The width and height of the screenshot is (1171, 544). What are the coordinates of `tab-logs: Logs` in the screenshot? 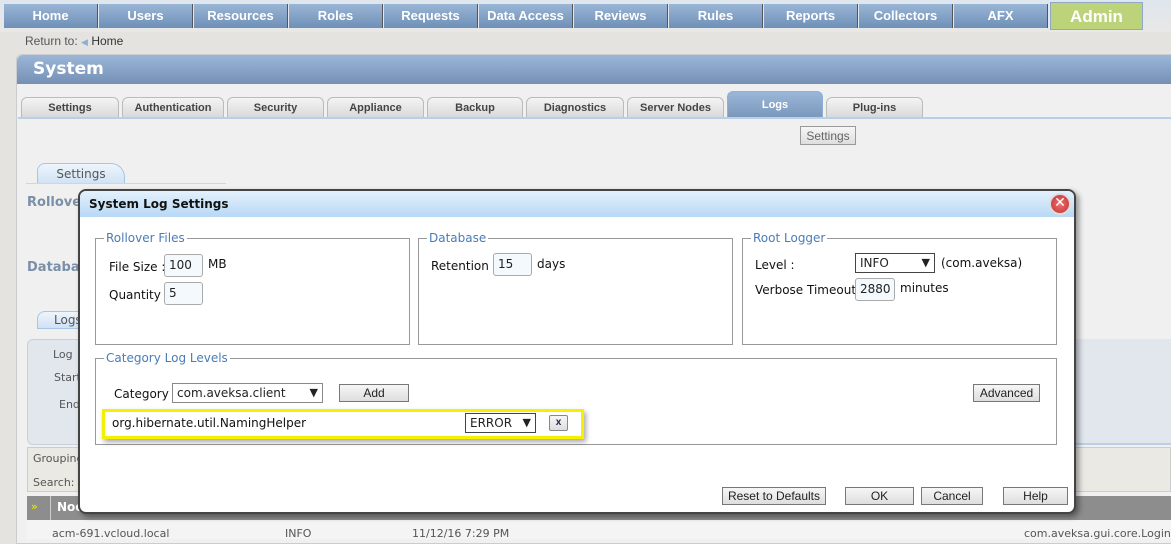 It's located at (775, 104).